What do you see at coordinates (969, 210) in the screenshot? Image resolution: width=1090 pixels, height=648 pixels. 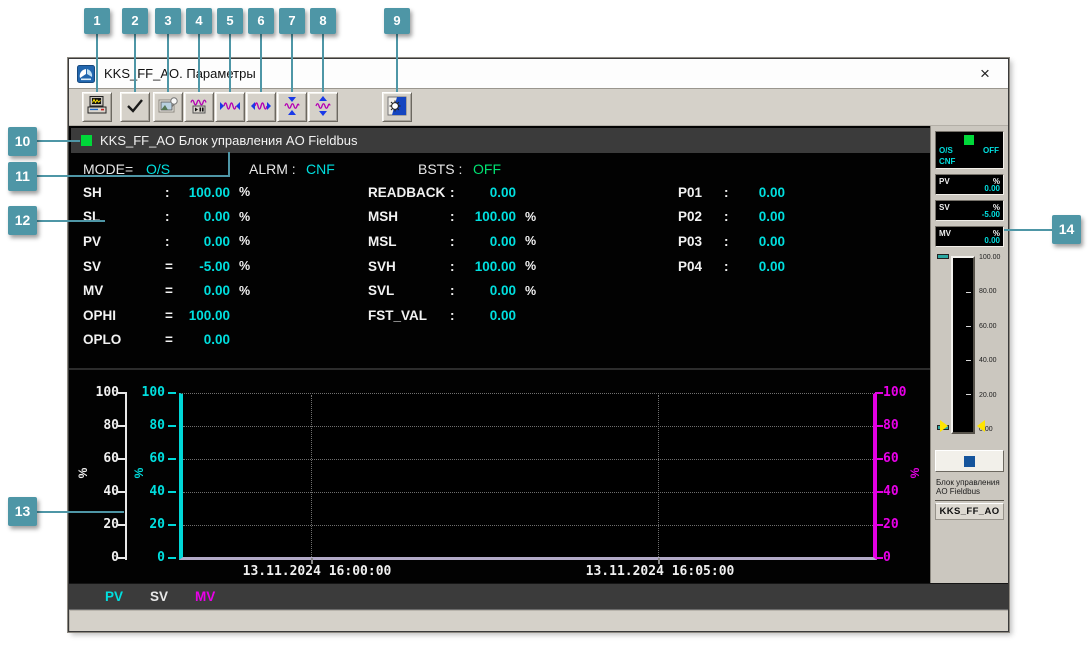 I see `faceplate-sv-box: SV % -5.00` at bounding box center [969, 210].